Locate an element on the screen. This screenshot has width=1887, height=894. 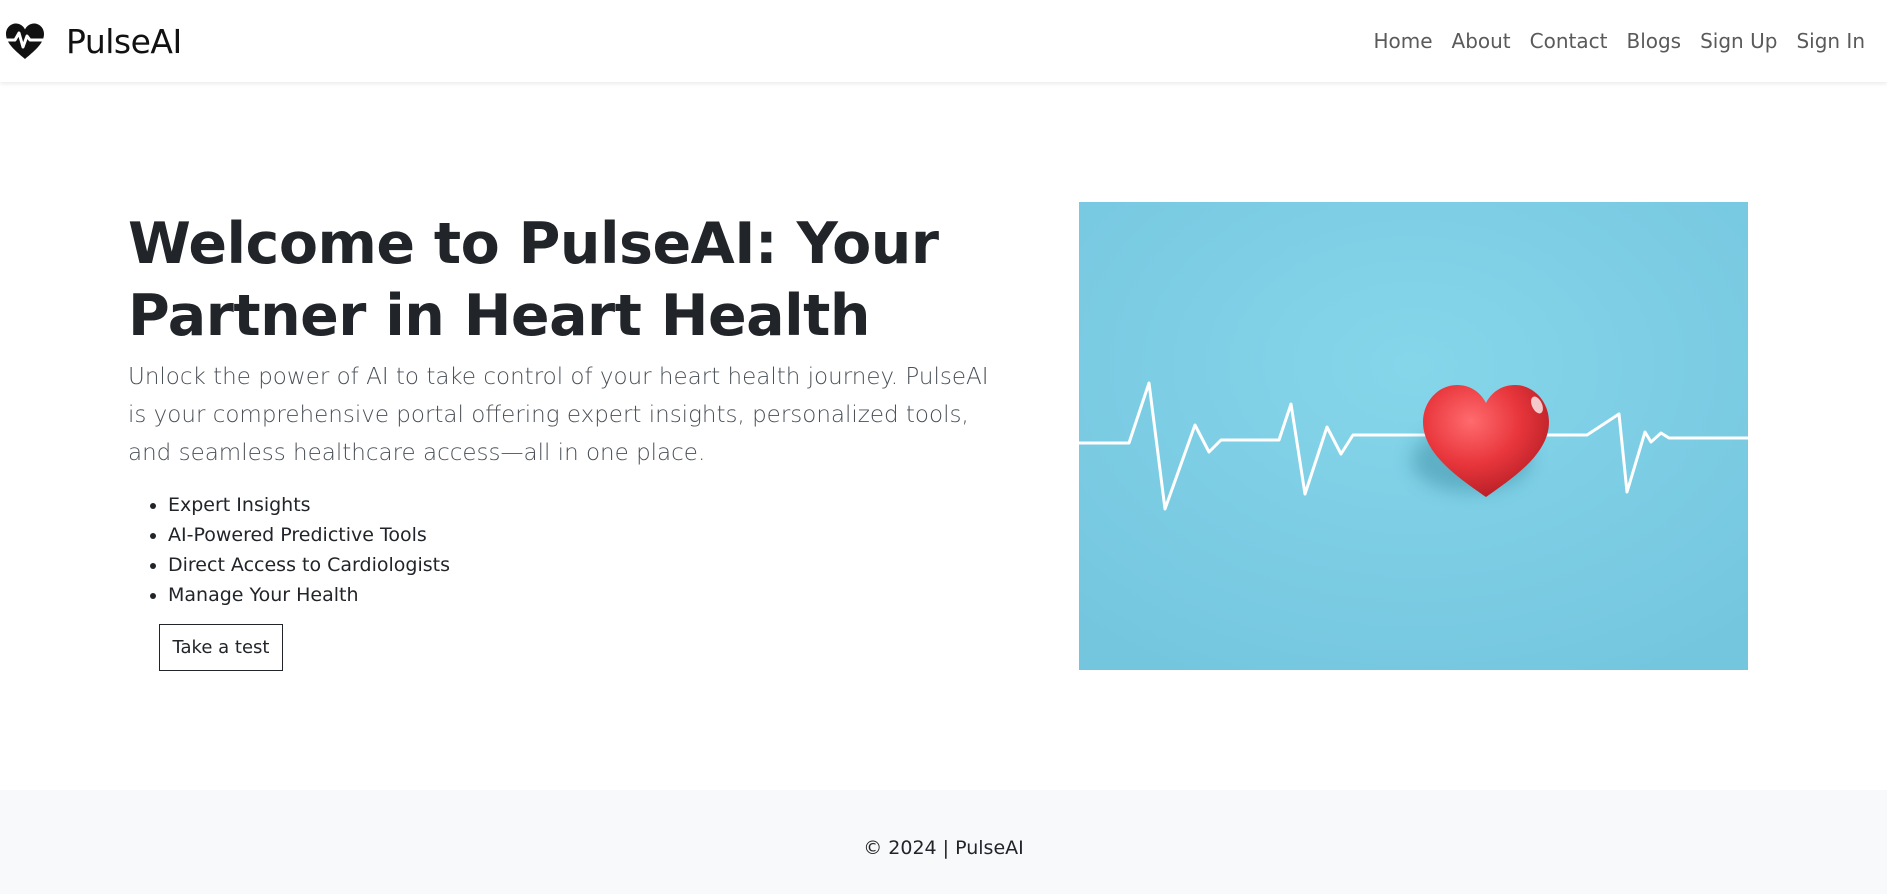
nav-contact-link: Contact is located at coordinates (1569, 41).